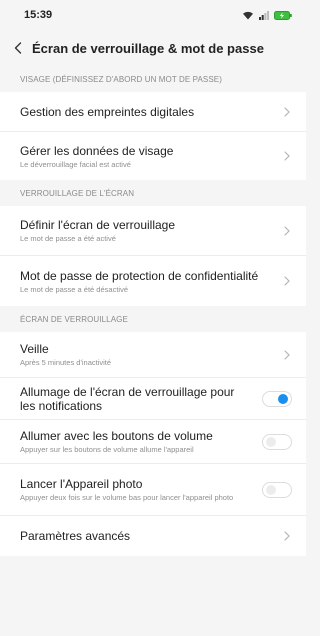 The image size is (320, 636). What do you see at coordinates (77, 193) in the screenshot?
I see `section-header-lock: VERROUILLAGE DE L'ÉCRAN` at bounding box center [77, 193].